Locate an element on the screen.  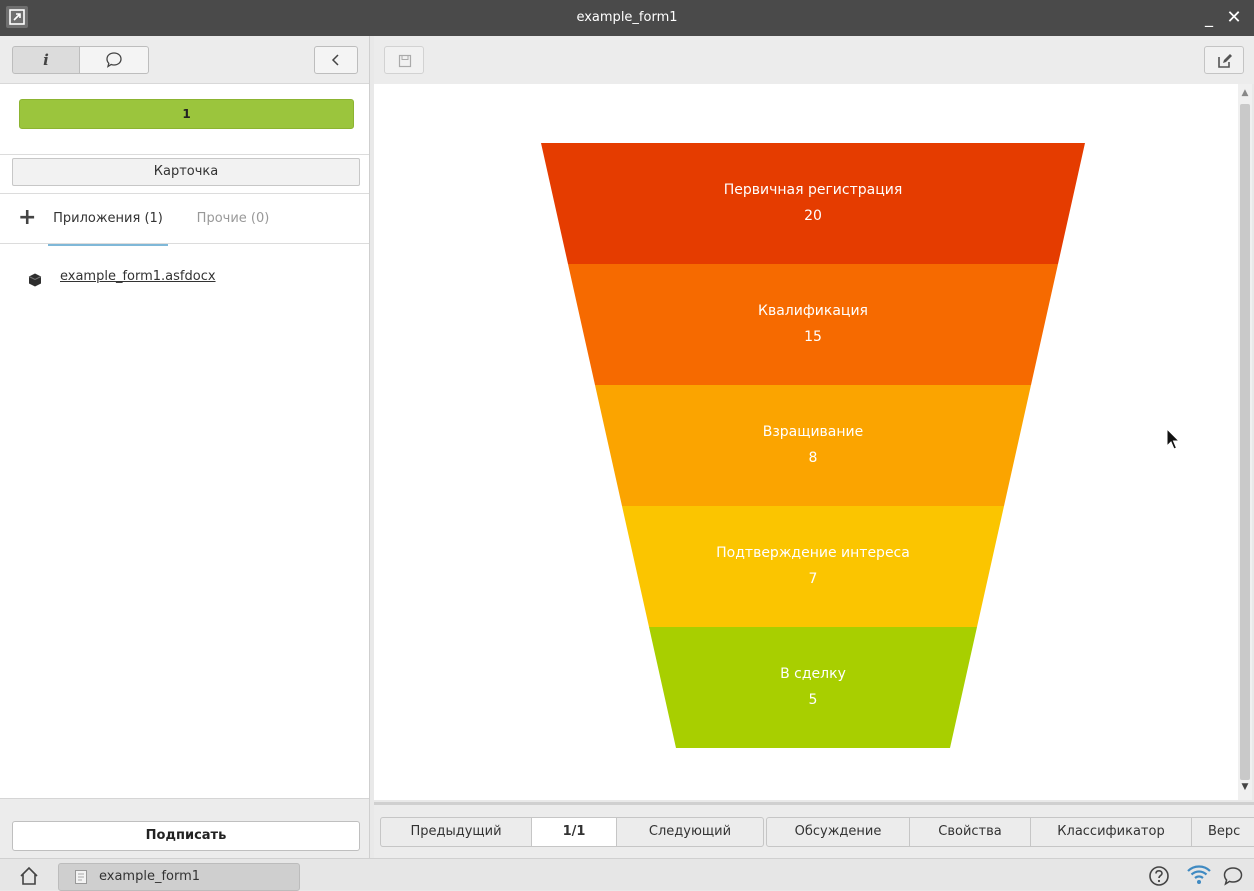
save-icon is located at coordinates (405, 61).